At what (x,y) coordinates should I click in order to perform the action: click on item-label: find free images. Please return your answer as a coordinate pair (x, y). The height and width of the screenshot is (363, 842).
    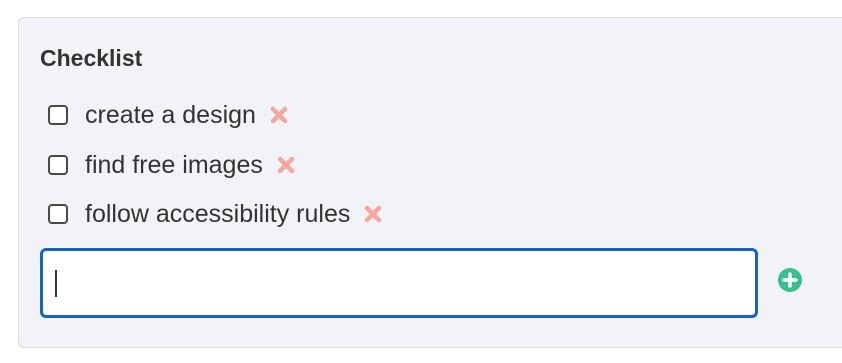
    Looking at the image, I should click on (174, 165).